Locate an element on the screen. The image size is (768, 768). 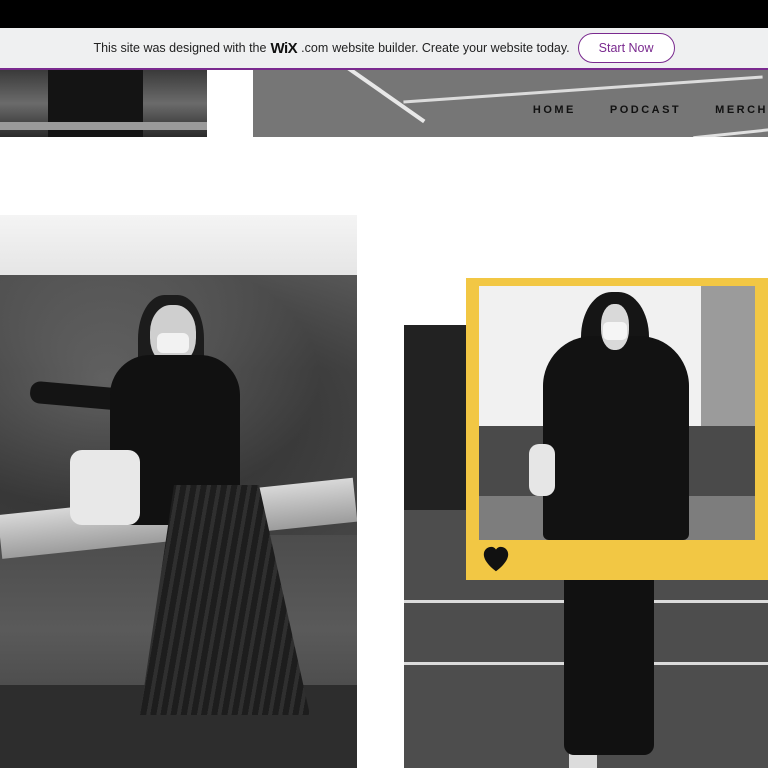
header-photo-left is located at coordinates (103, 103).